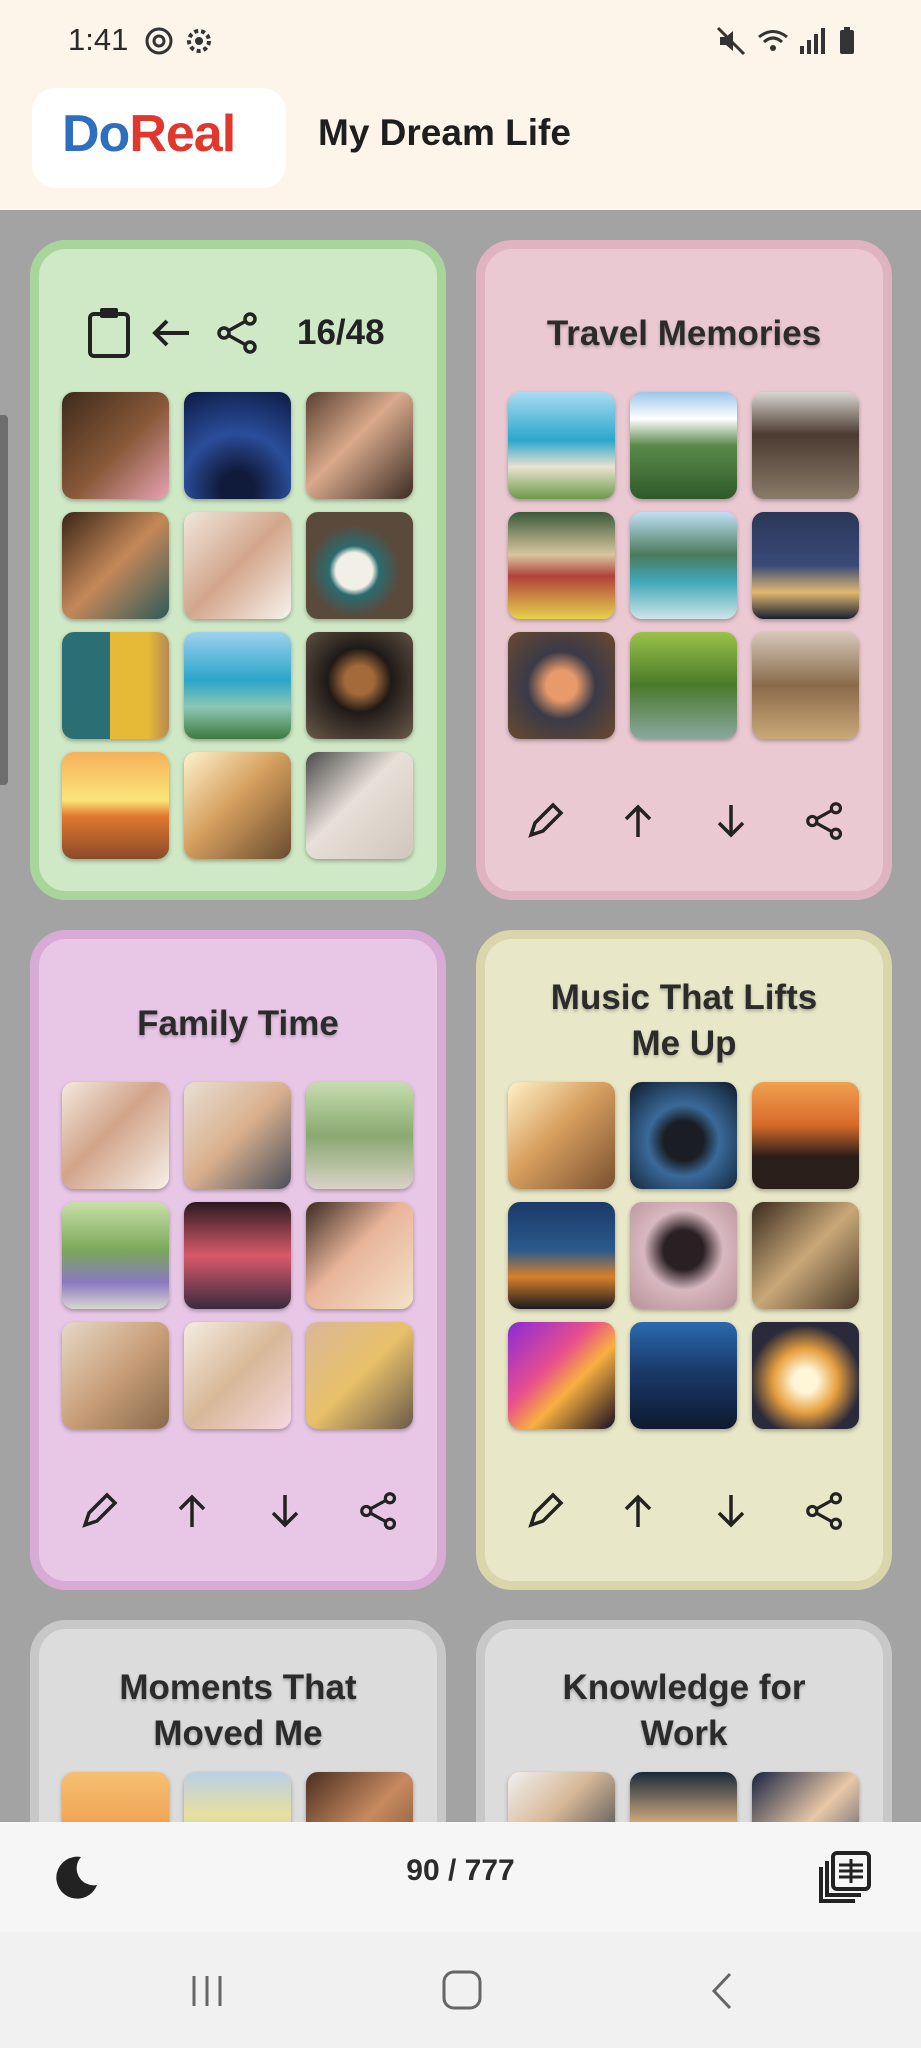 This screenshot has width=921, height=2048. What do you see at coordinates (847, 40) in the screenshot?
I see `battery-icon` at bounding box center [847, 40].